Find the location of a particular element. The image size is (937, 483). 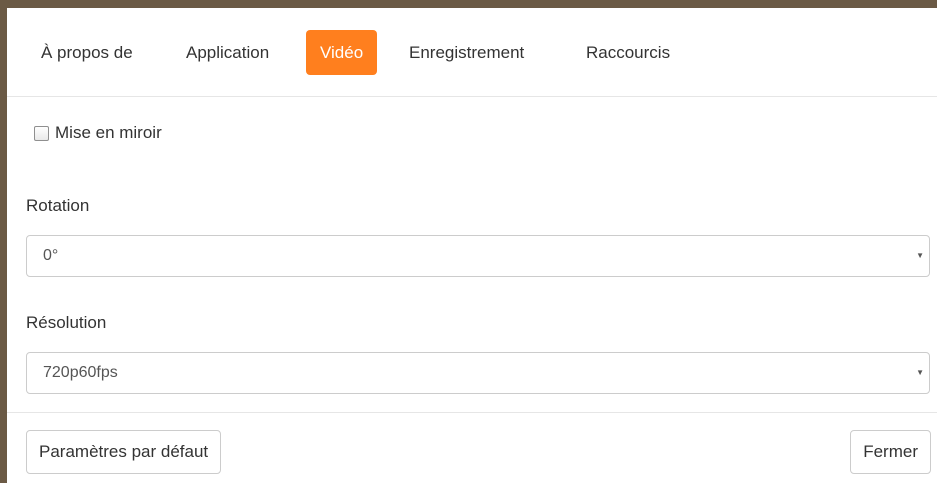

tab-a-propos: À propos de is located at coordinates (87, 52).